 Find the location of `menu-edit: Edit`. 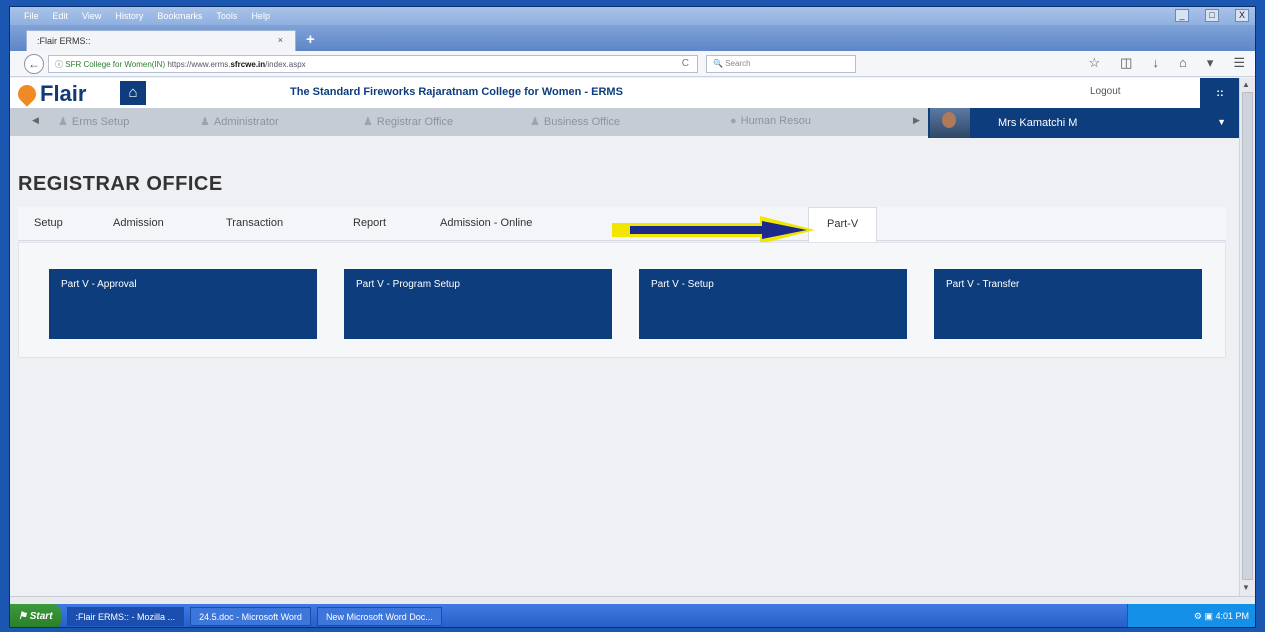

menu-edit: Edit is located at coordinates (61, 16).